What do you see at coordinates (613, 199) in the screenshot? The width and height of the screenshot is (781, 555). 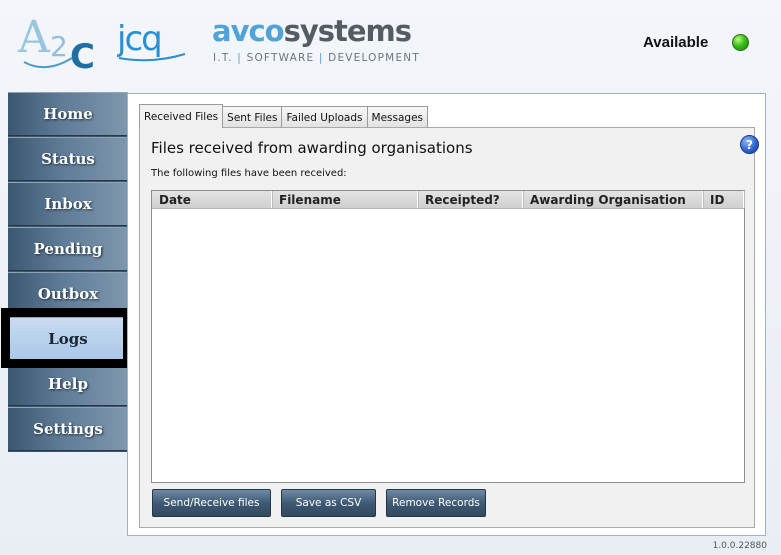 I see `column-header-awarding-organisation: Awarding Organisation` at bounding box center [613, 199].